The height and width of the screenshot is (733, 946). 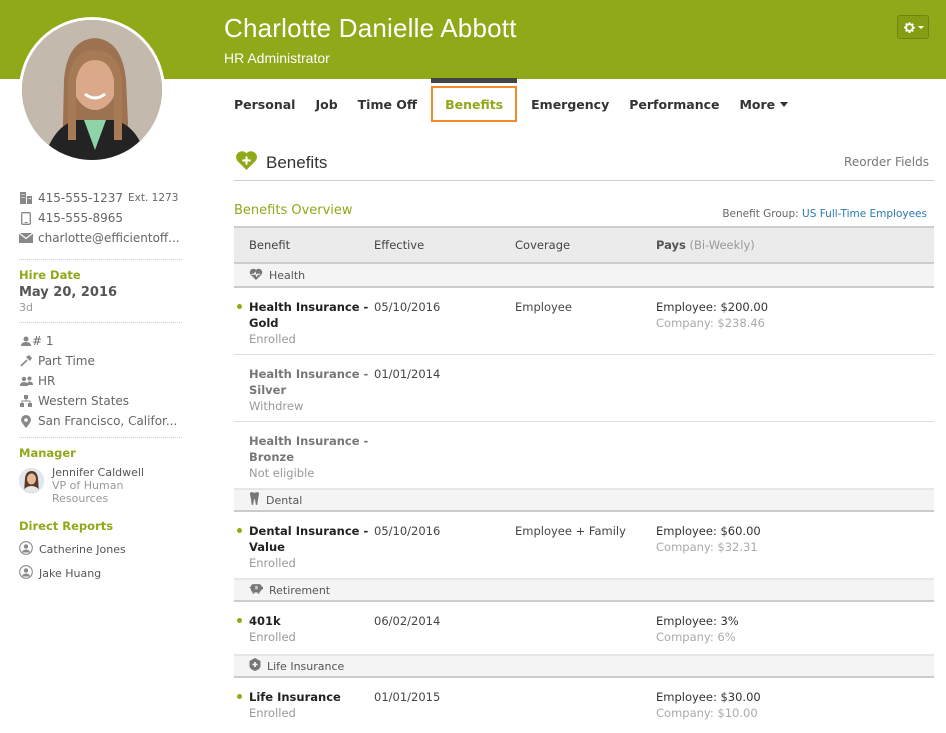 I want to click on heart-plus-icon, so click(x=246, y=162).